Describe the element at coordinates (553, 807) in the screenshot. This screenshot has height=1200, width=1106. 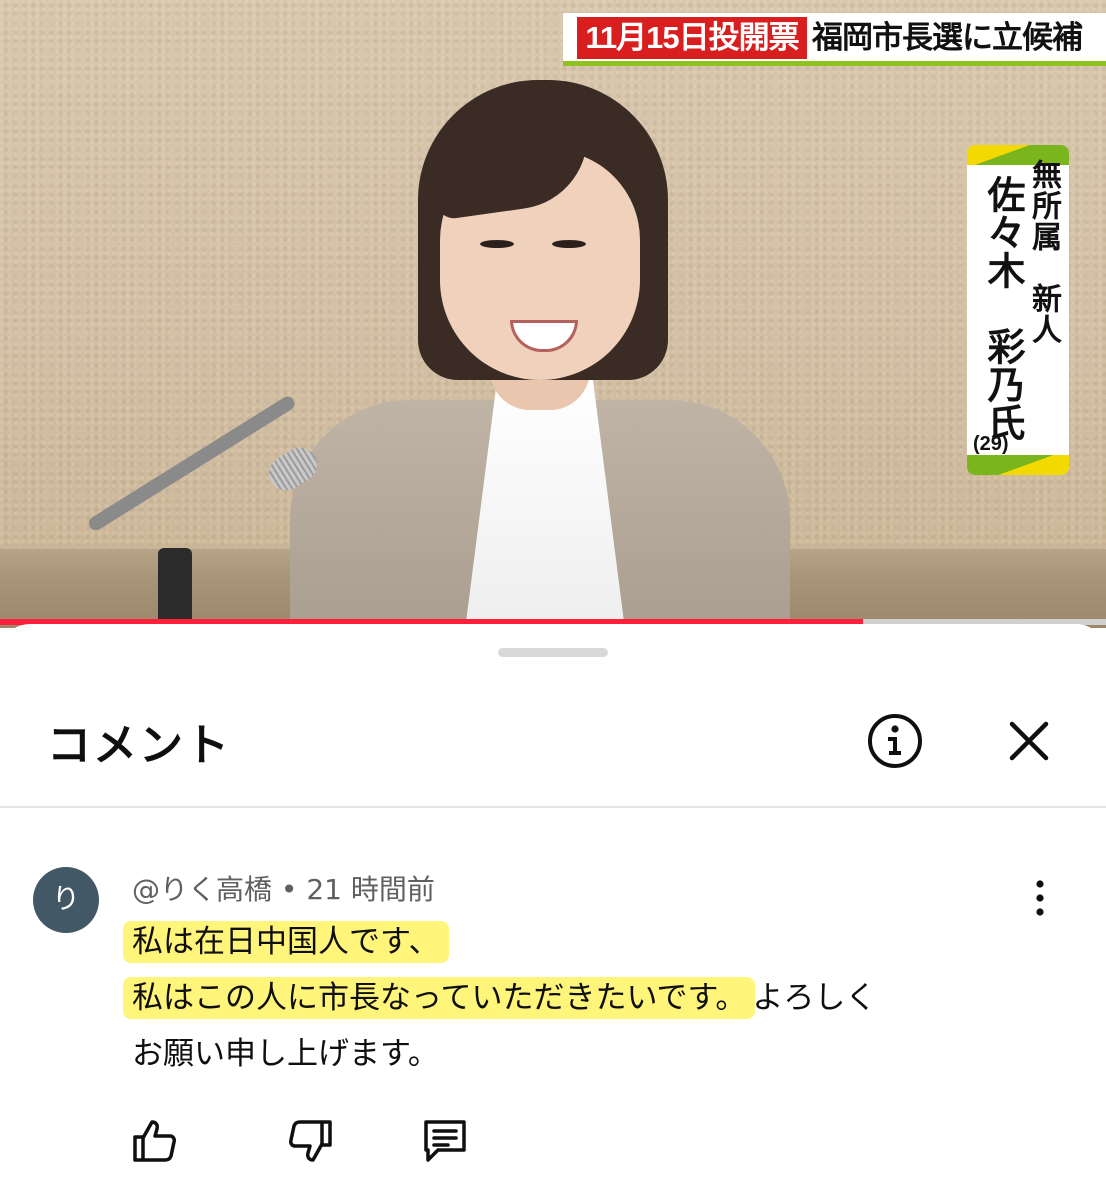
I see `header-divider` at that location.